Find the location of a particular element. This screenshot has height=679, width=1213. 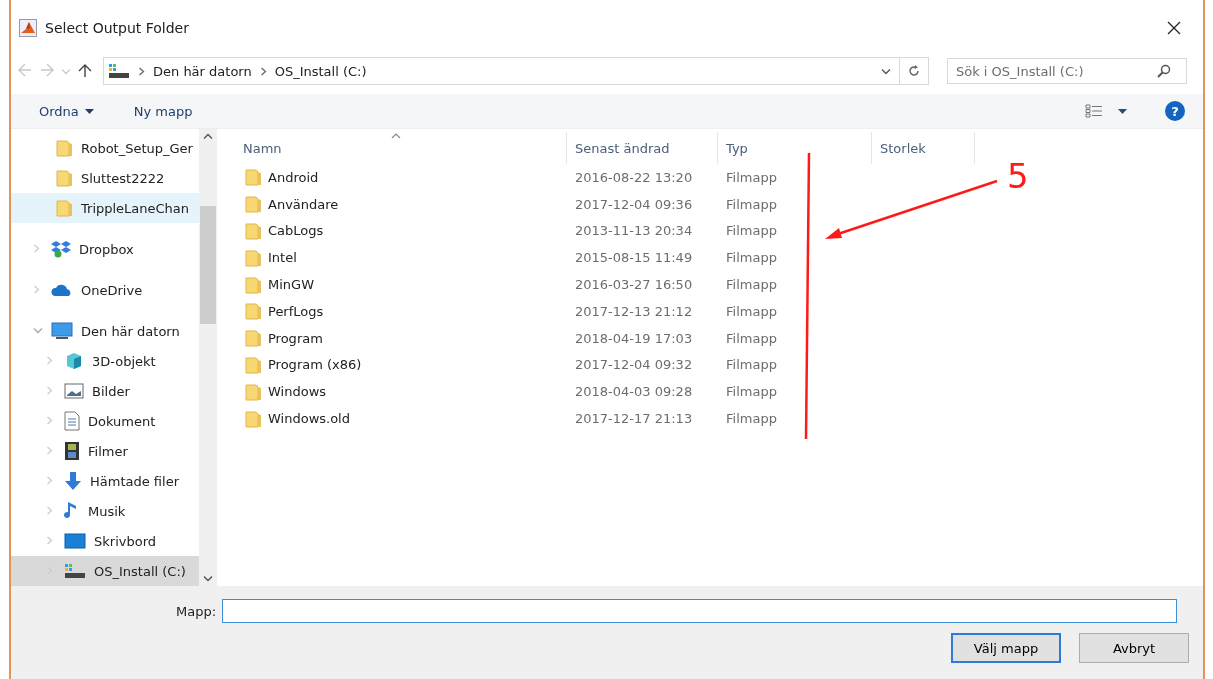

scrollbar is located at coordinates (208, 357).